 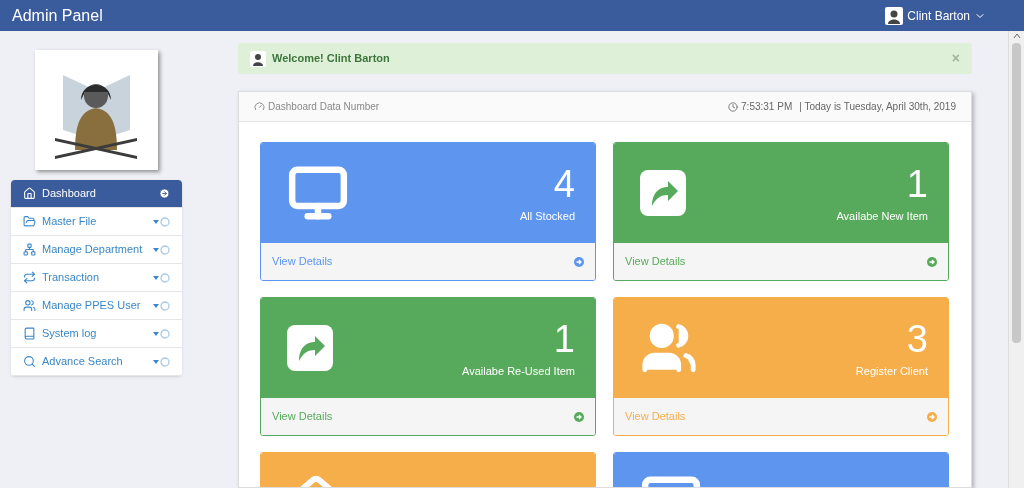 What do you see at coordinates (767, 107) in the screenshot?
I see `time-text: 7:53:31 PM` at bounding box center [767, 107].